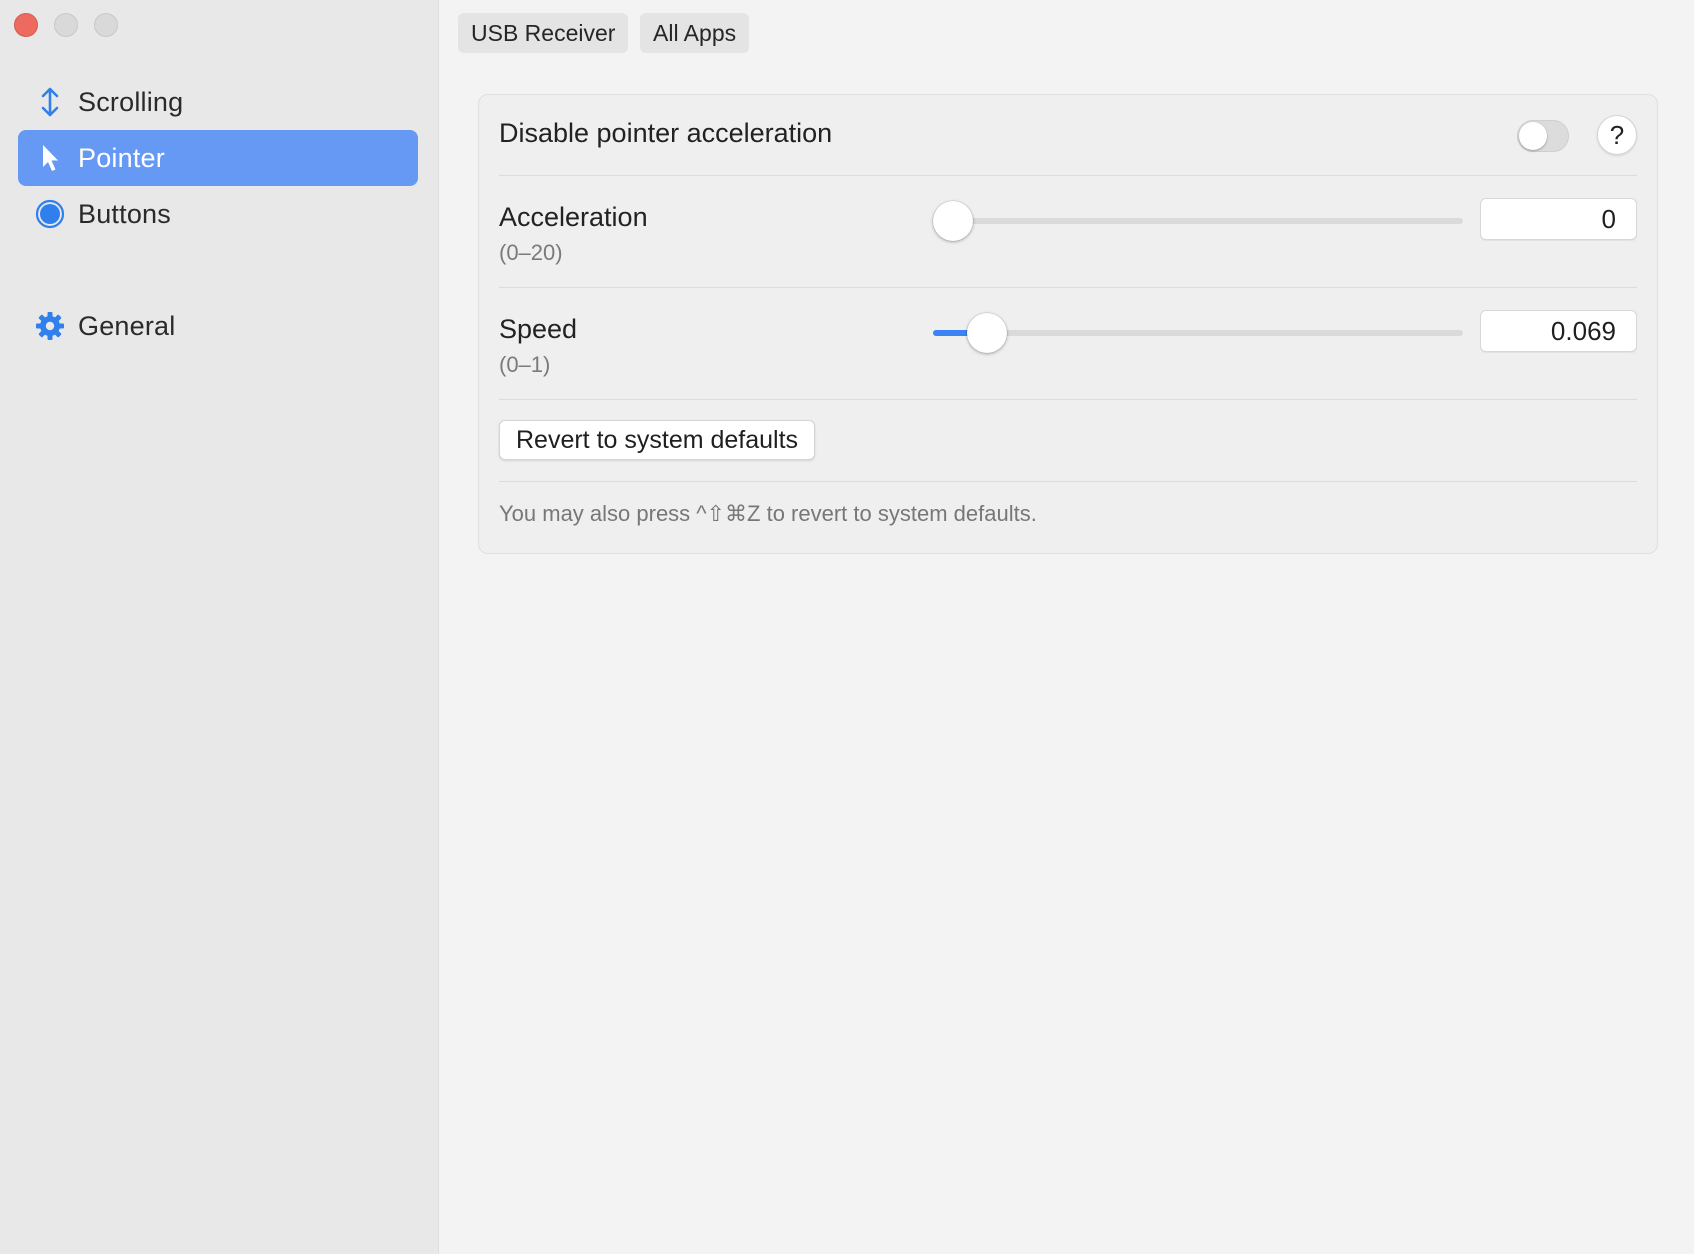 The width and height of the screenshot is (1700, 1254). What do you see at coordinates (1558, 331) in the screenshot?
I see `speed-value-field: 0.069` at bounding box center [1558, 331].